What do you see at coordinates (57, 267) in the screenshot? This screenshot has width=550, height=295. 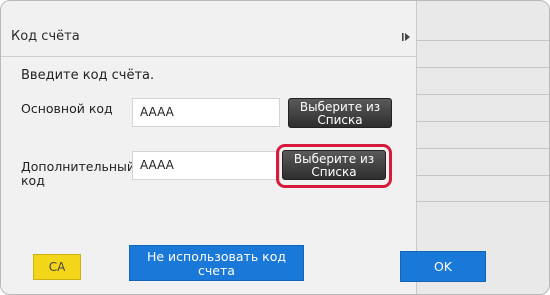 I see `ca-button: CA` at bounding box center [57, 267].